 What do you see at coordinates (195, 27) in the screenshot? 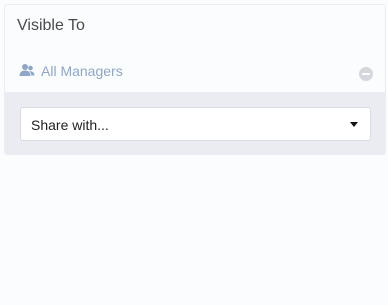
I see `panel-header: Visible To` at bounding box center [195, 27].